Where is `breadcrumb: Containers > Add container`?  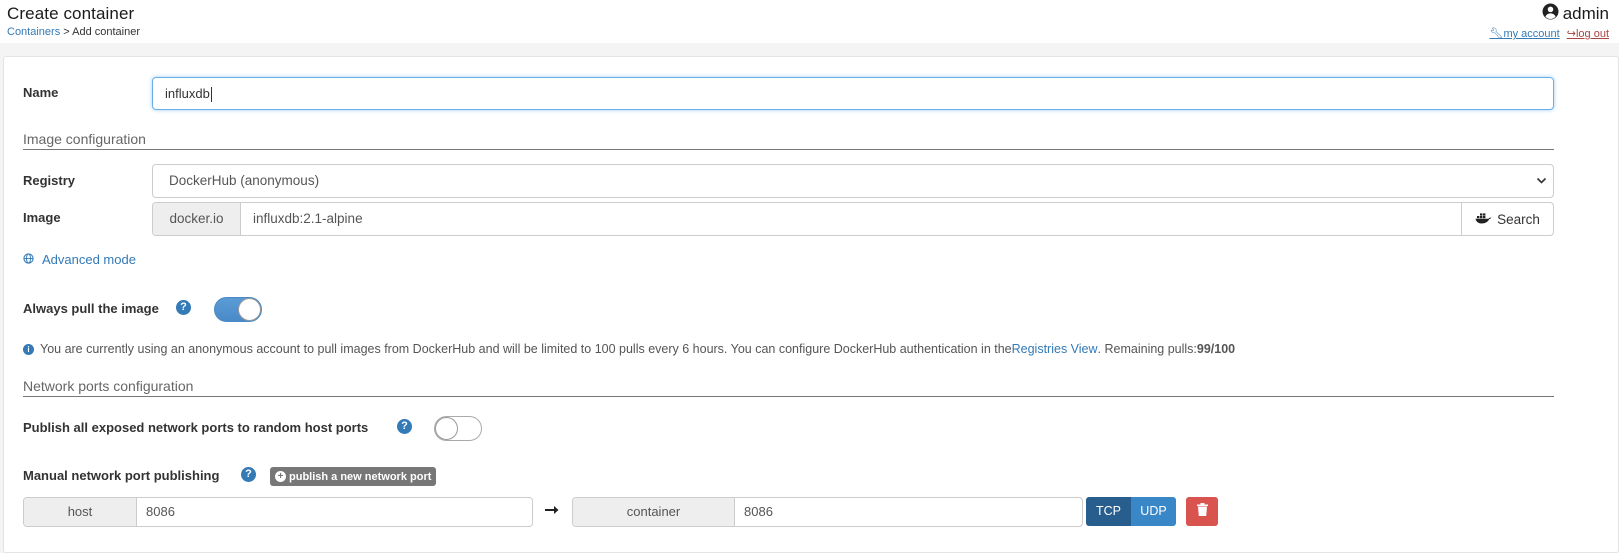 breadcrumb: Containers > Add container is located at coordinates (73, 32).